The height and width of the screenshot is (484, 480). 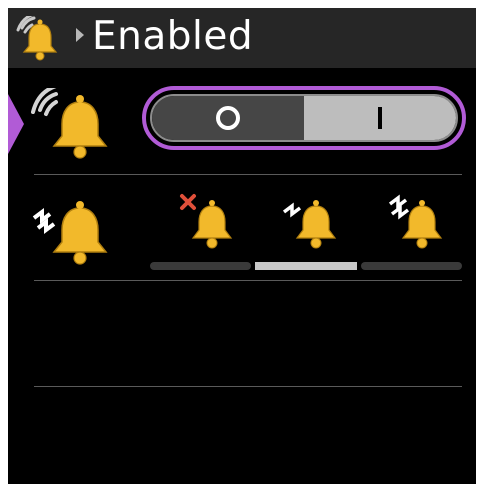 I want to click on vibration-option-high, so click(x=413, y=224).